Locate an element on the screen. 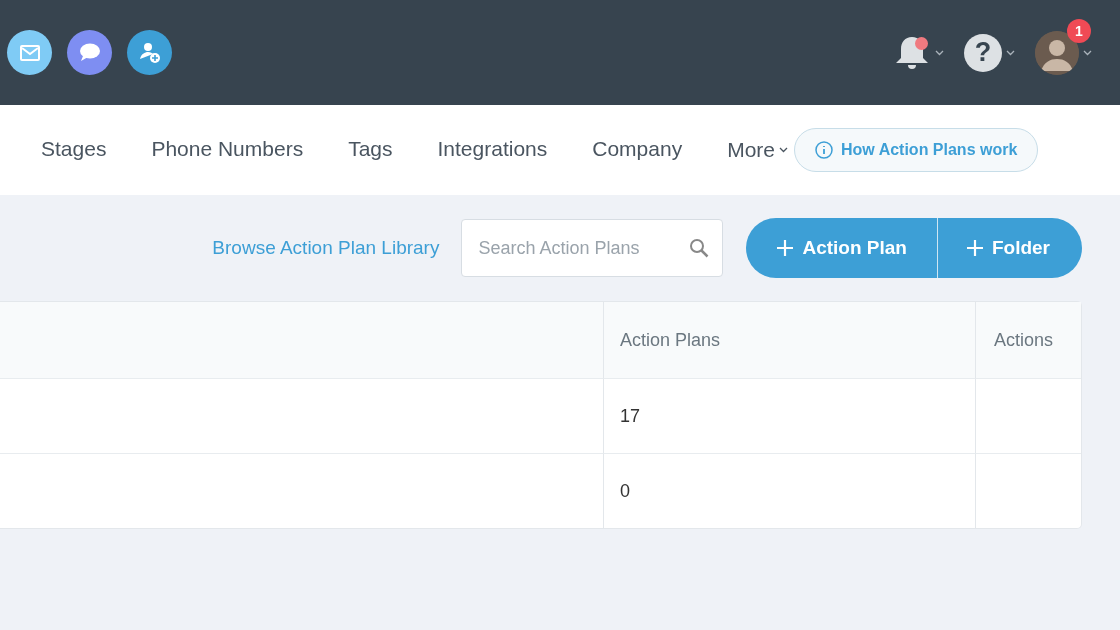 This screenshot has height=630, width=1120. notification-count-badge: 1 is located at coordinates (1079, 30).